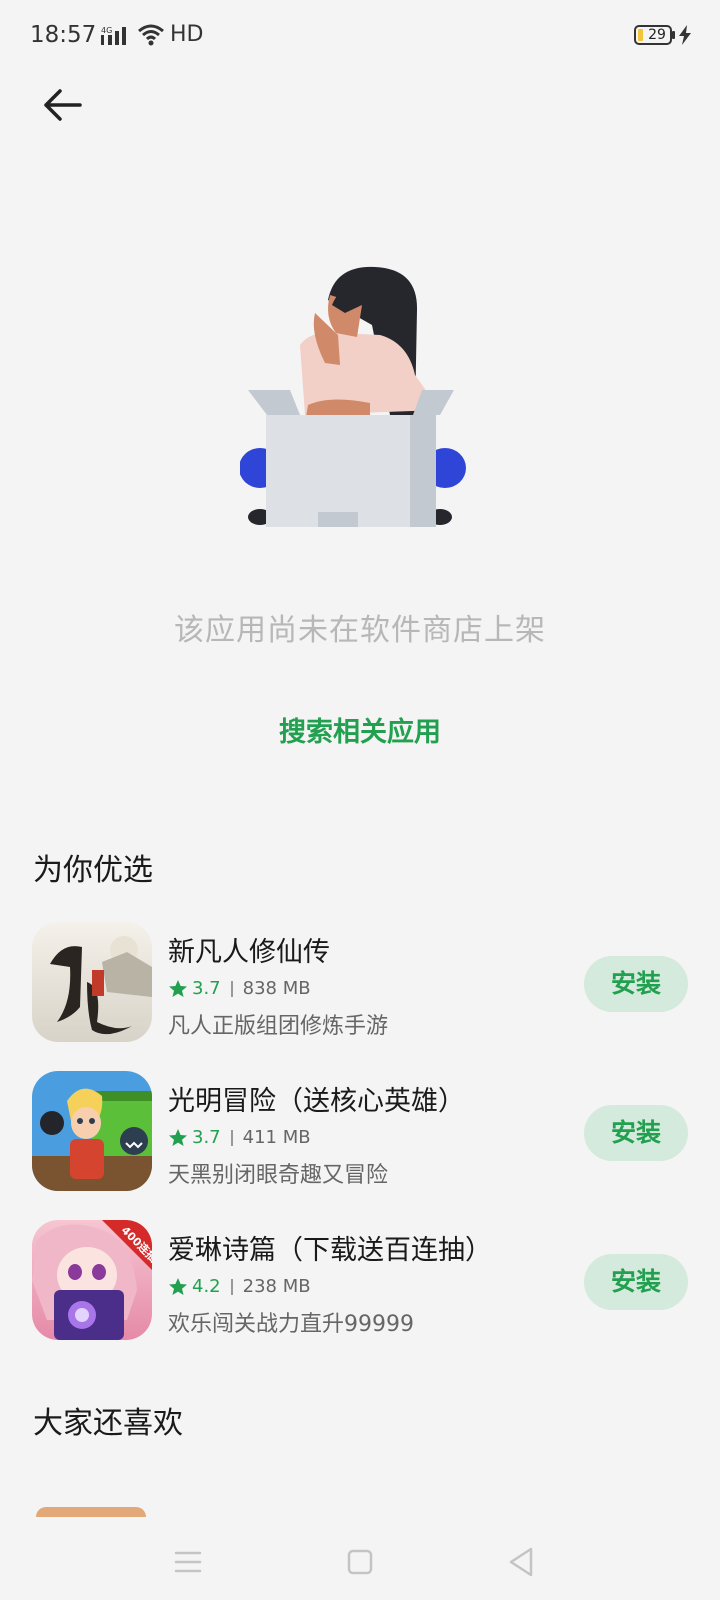 This screenshot has width=720, height=1600. Describe the element at coordinates (239, 1286) in the screenshot. I see `app-meta: 4.2 238 MB` at that location.